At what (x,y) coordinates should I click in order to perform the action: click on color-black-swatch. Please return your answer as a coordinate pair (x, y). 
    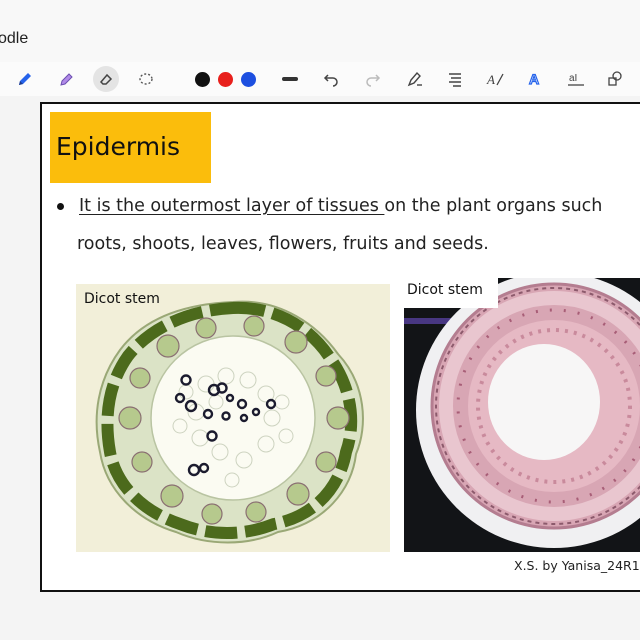
    Looking at the image, I should click on (202, 79).